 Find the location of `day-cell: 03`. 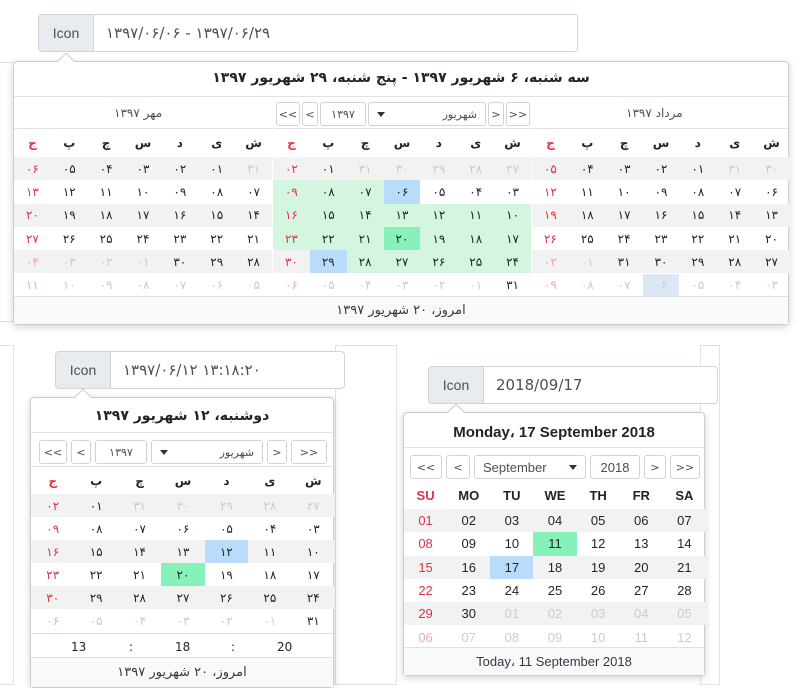

day-cell: 03 is located at coordinates (598, 613).